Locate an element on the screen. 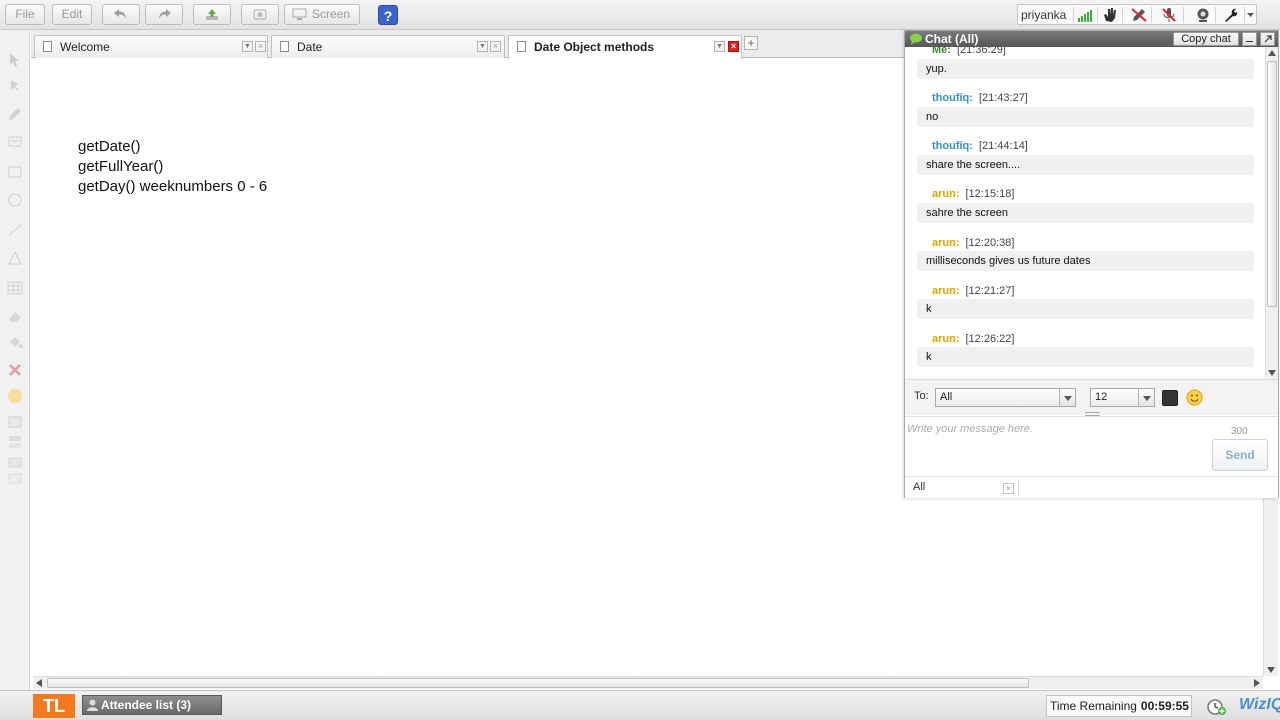  layer-tool-icon is located at coordinates (15, 462).